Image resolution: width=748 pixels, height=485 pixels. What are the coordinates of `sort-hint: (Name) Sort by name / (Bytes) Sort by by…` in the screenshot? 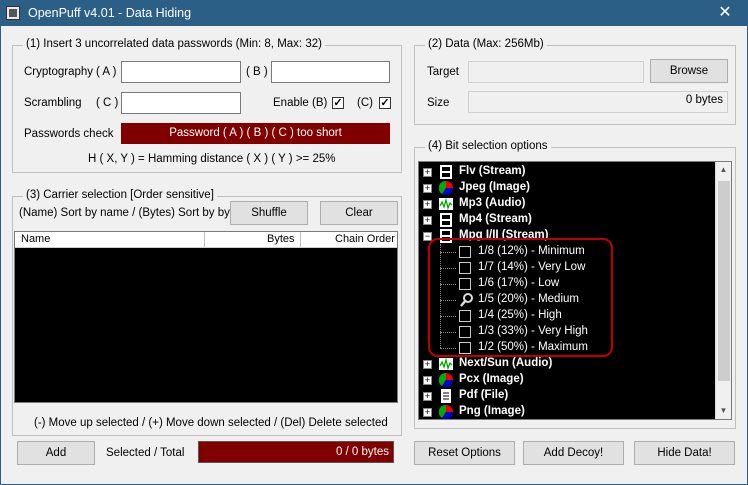 It's located at (132, 213).